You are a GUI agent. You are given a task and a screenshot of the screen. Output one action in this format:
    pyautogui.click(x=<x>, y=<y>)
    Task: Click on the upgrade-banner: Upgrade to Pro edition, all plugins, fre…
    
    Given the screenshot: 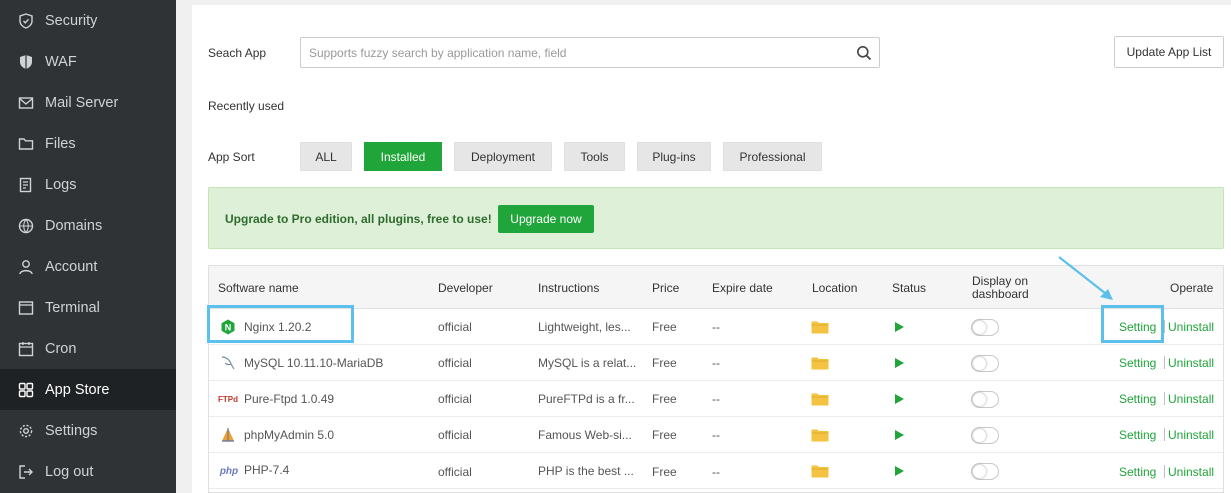 What is the action you would take?
    pyautogui.click(x=716, y=218)
    